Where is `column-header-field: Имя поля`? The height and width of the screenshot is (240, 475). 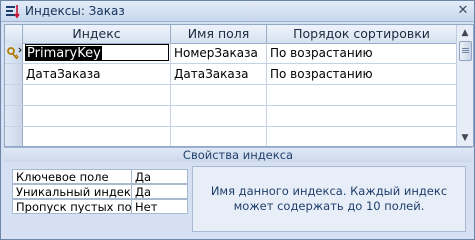 column-header-field: Имя поля is located at coordinates (219, 34).